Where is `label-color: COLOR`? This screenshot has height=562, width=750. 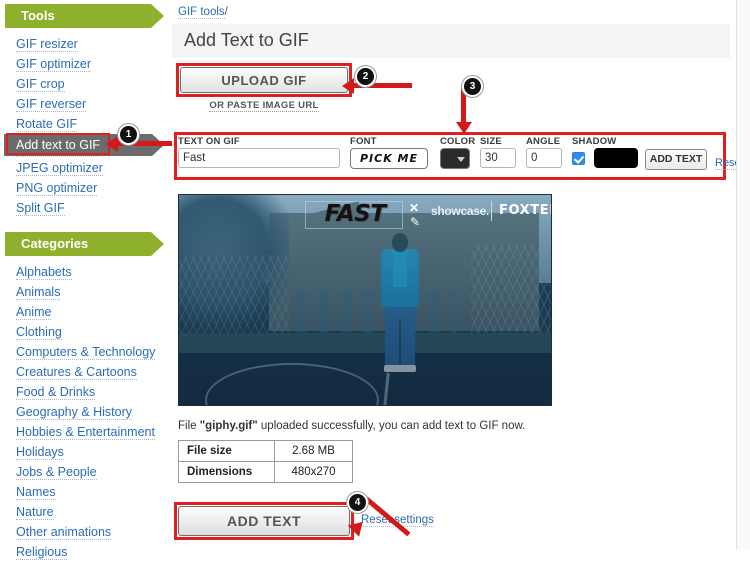
label-color: COLOR is located at coordinates (458, 141).